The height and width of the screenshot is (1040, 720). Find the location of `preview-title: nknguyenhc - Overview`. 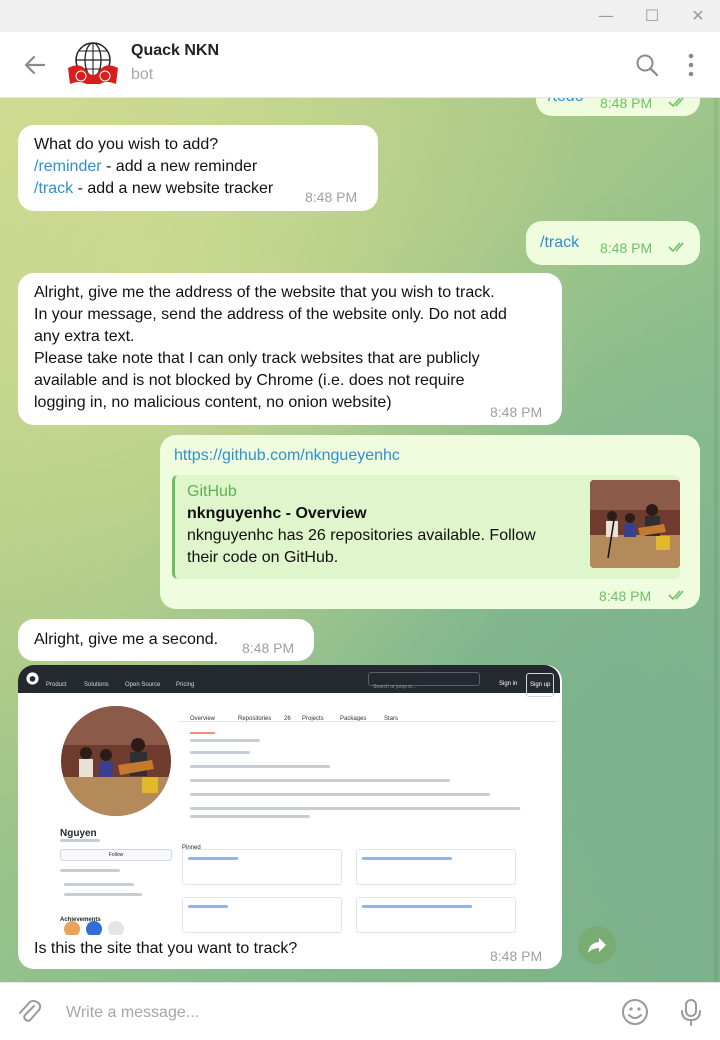

preview-title: nknguyenhc - Overview is located at coordinates (277, 513).